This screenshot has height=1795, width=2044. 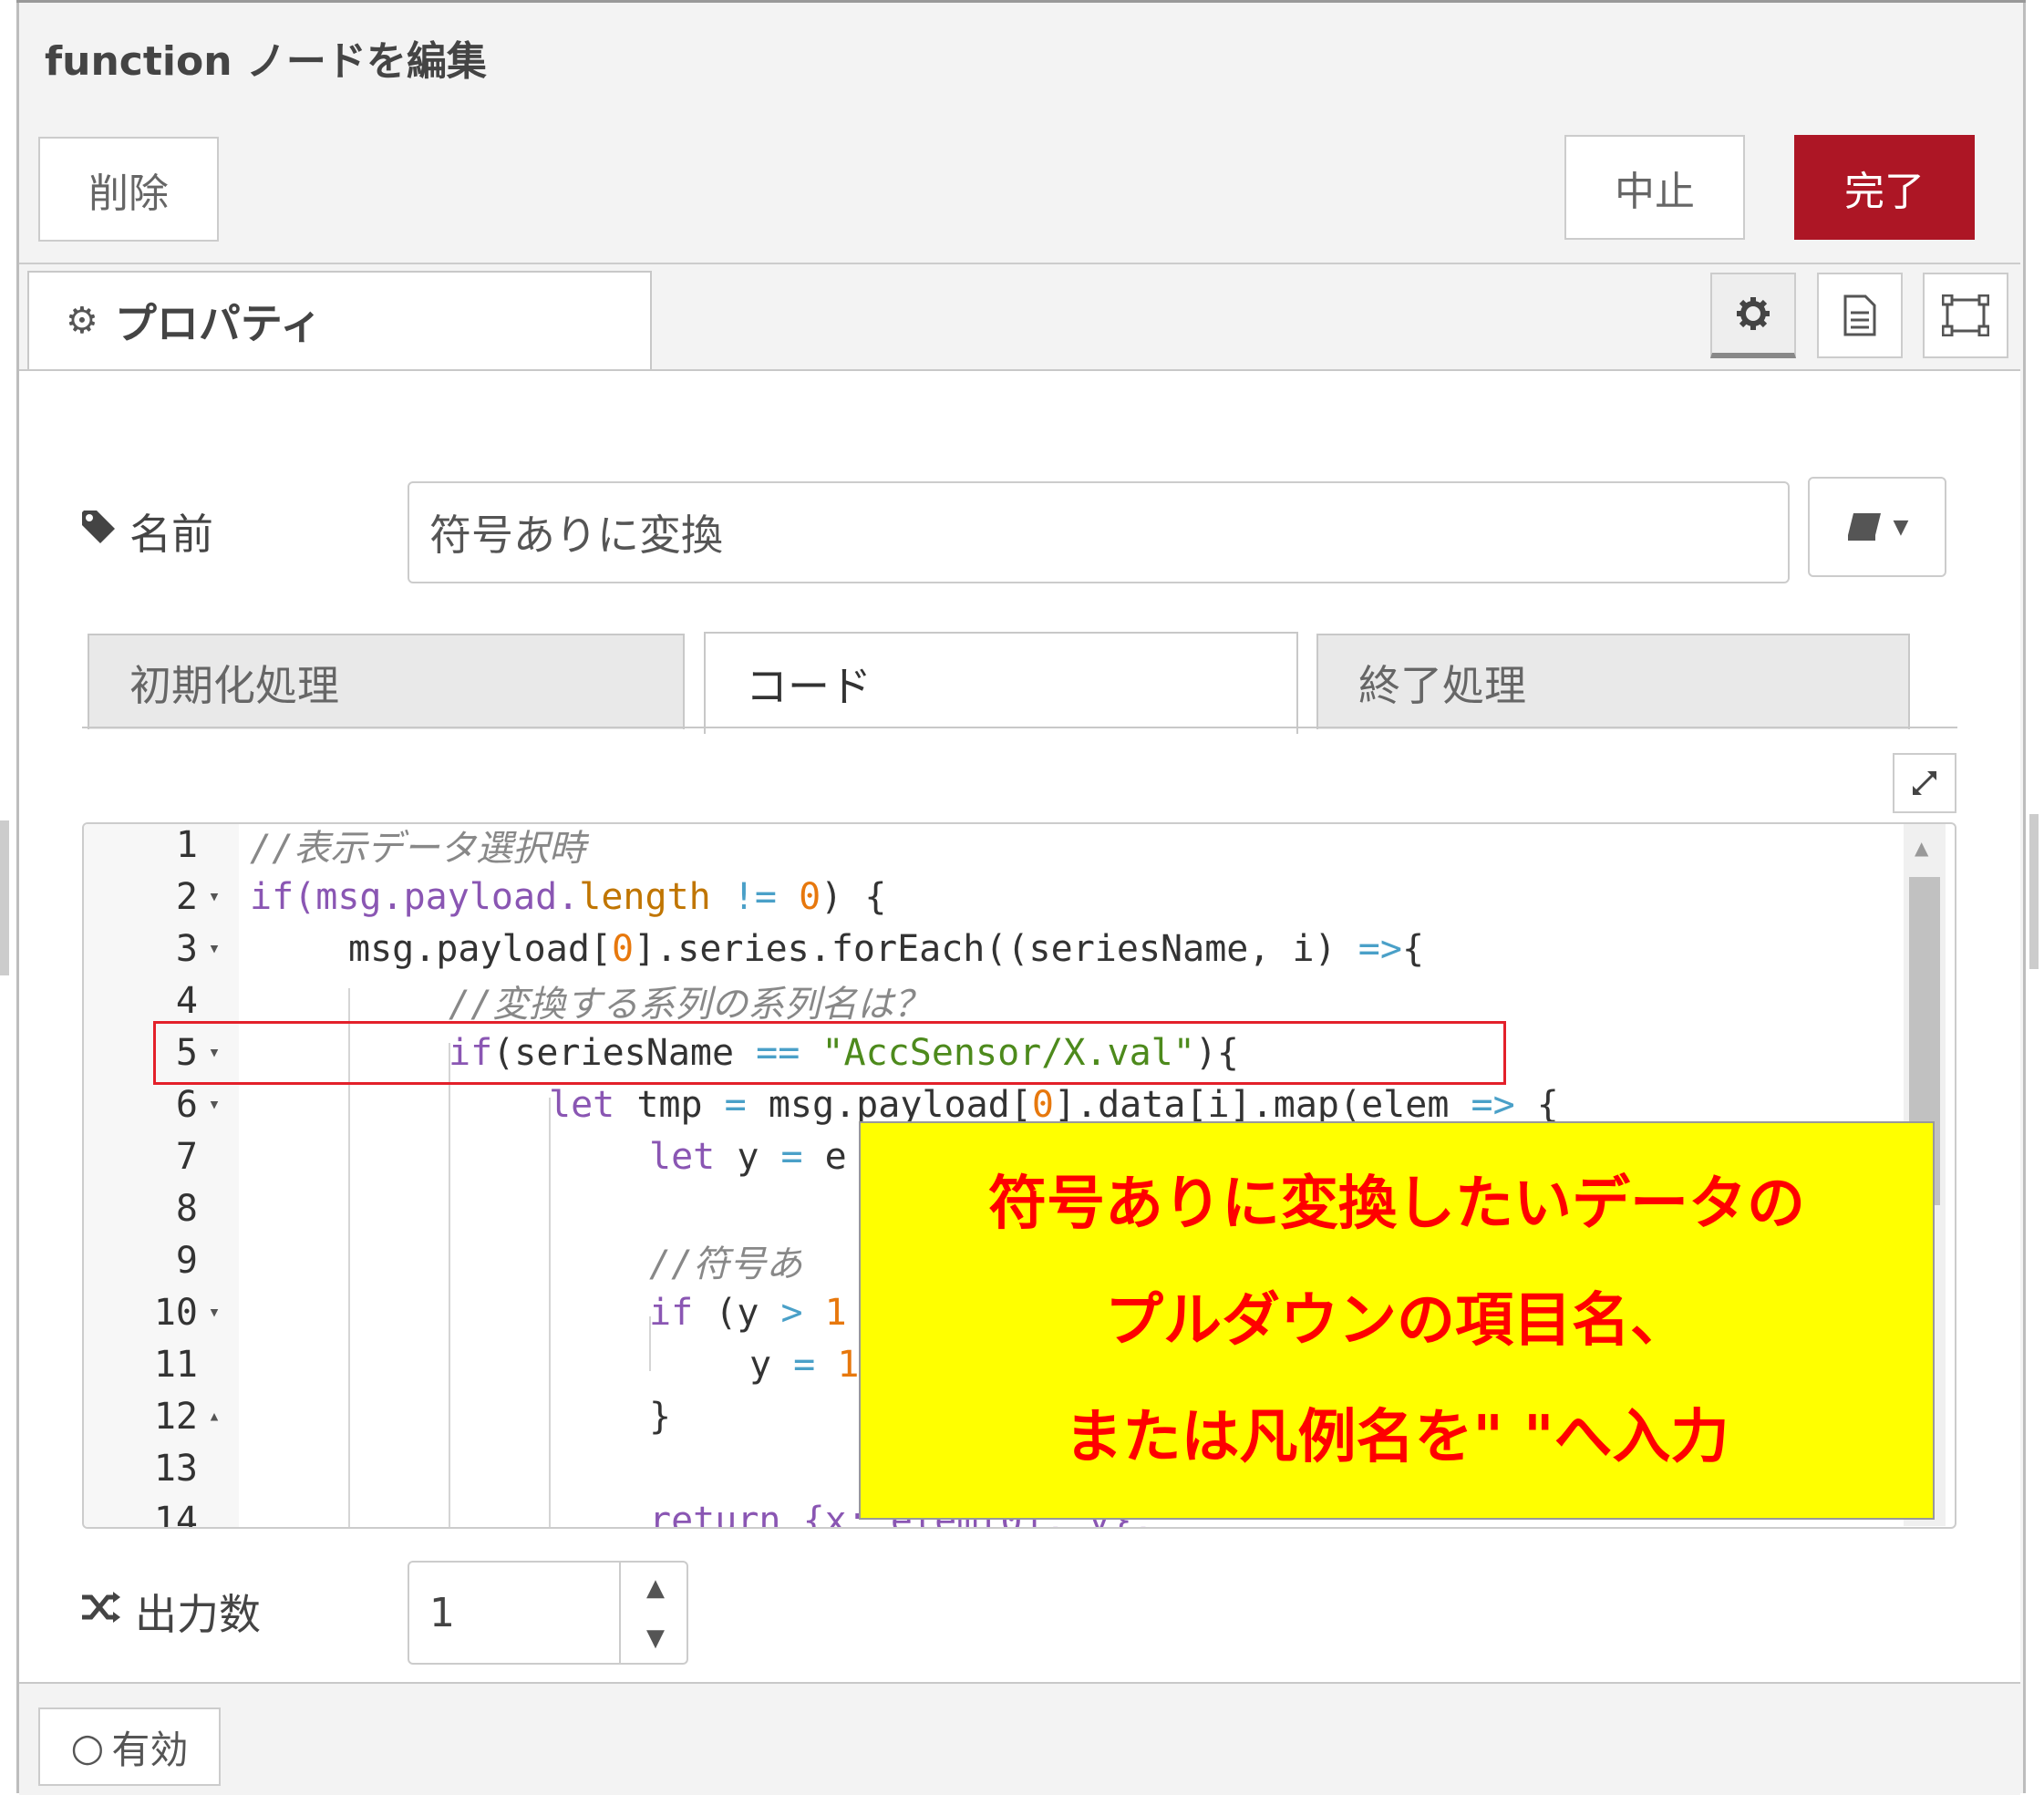 I want to click on chevron-down-icon: ▼, so click(x=1901, y=527).